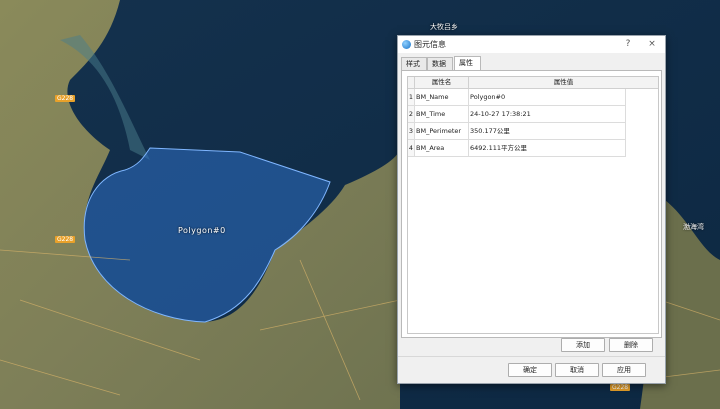  I want to click on table-row: 2 BM_Time 24-10-27 17:38:21, so click(517, 114).